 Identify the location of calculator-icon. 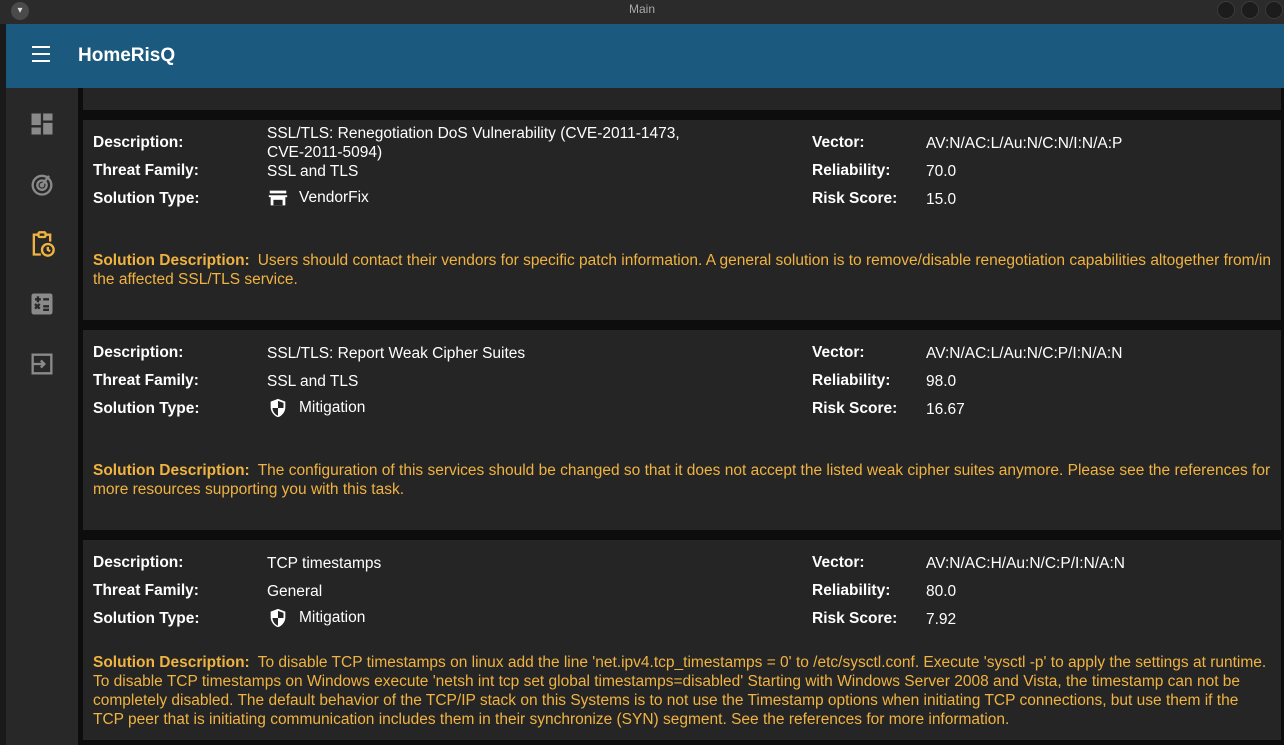
(42, 304).